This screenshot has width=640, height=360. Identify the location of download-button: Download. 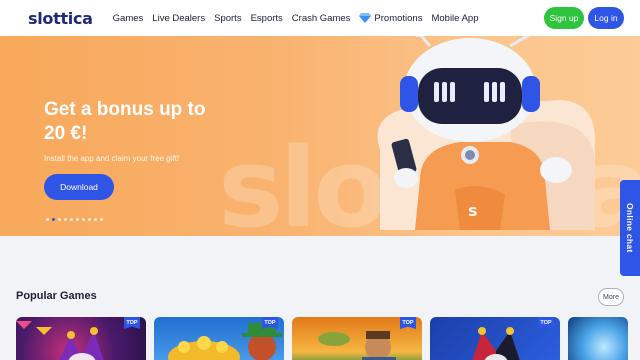
(79, 187).